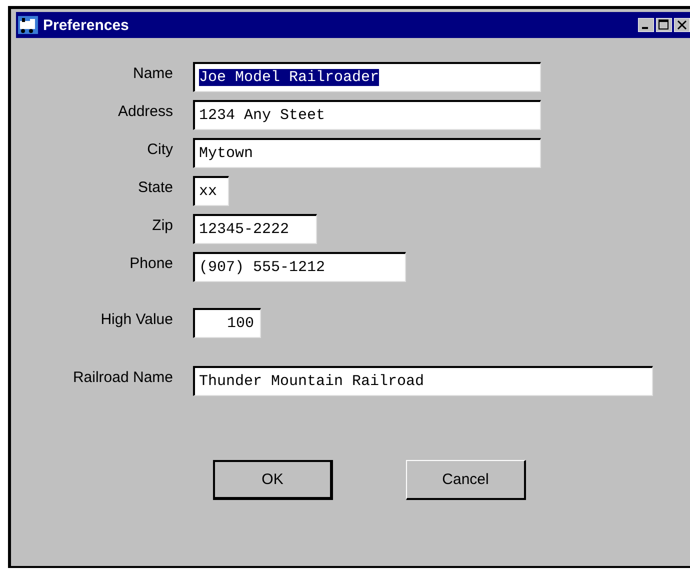 The width and height of the screenshot is (690, 571). I want to click on locomotive-icon, so click(28, 25).